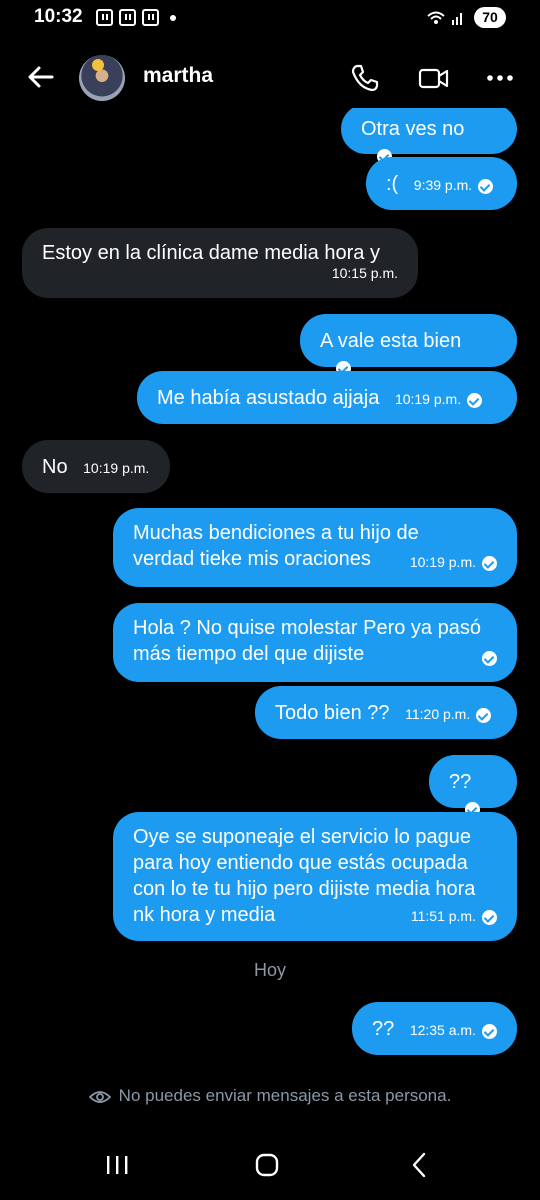  What do you see at coordinates (58, 16) in the screenshot?
I see `status-time: 10:32` at bounding box center [58, 16].